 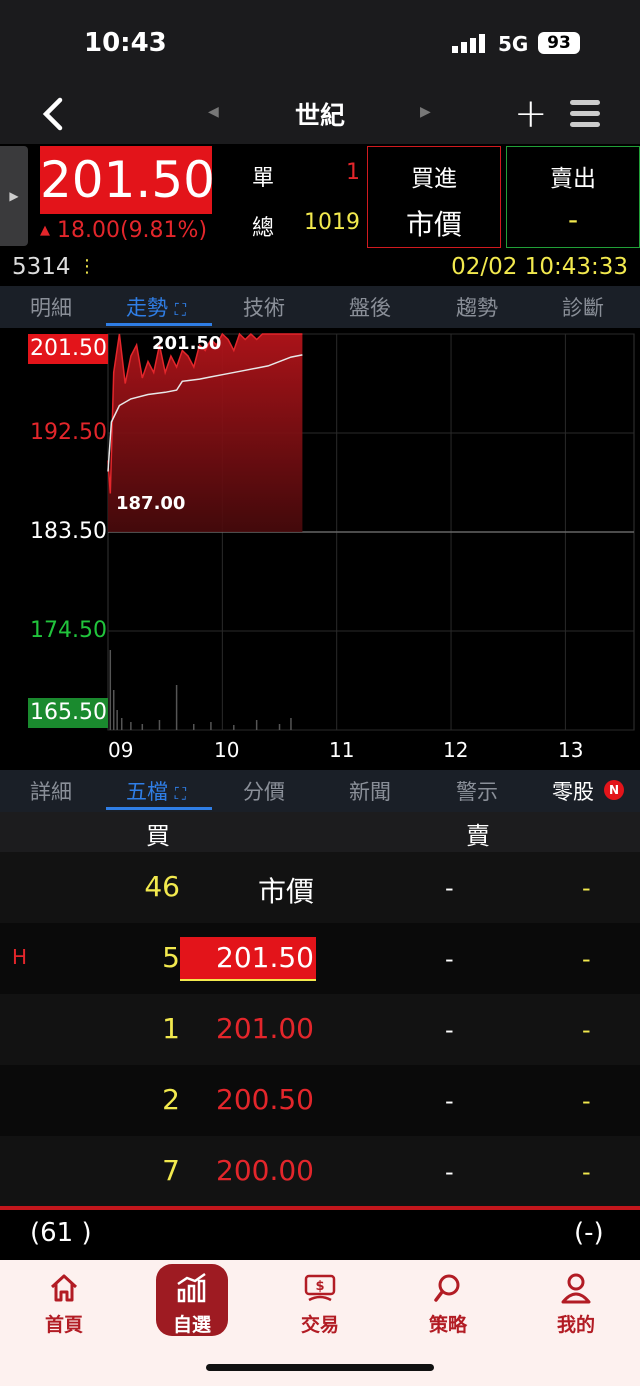 I want to click on xtick-label: 09, so click(x=121, y=750).